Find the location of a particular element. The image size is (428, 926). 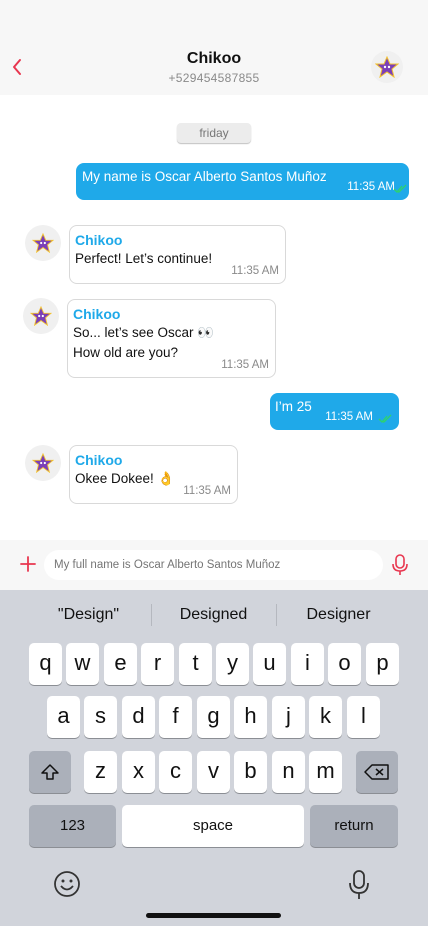

key-q: q is located at coordinates (45, 664).